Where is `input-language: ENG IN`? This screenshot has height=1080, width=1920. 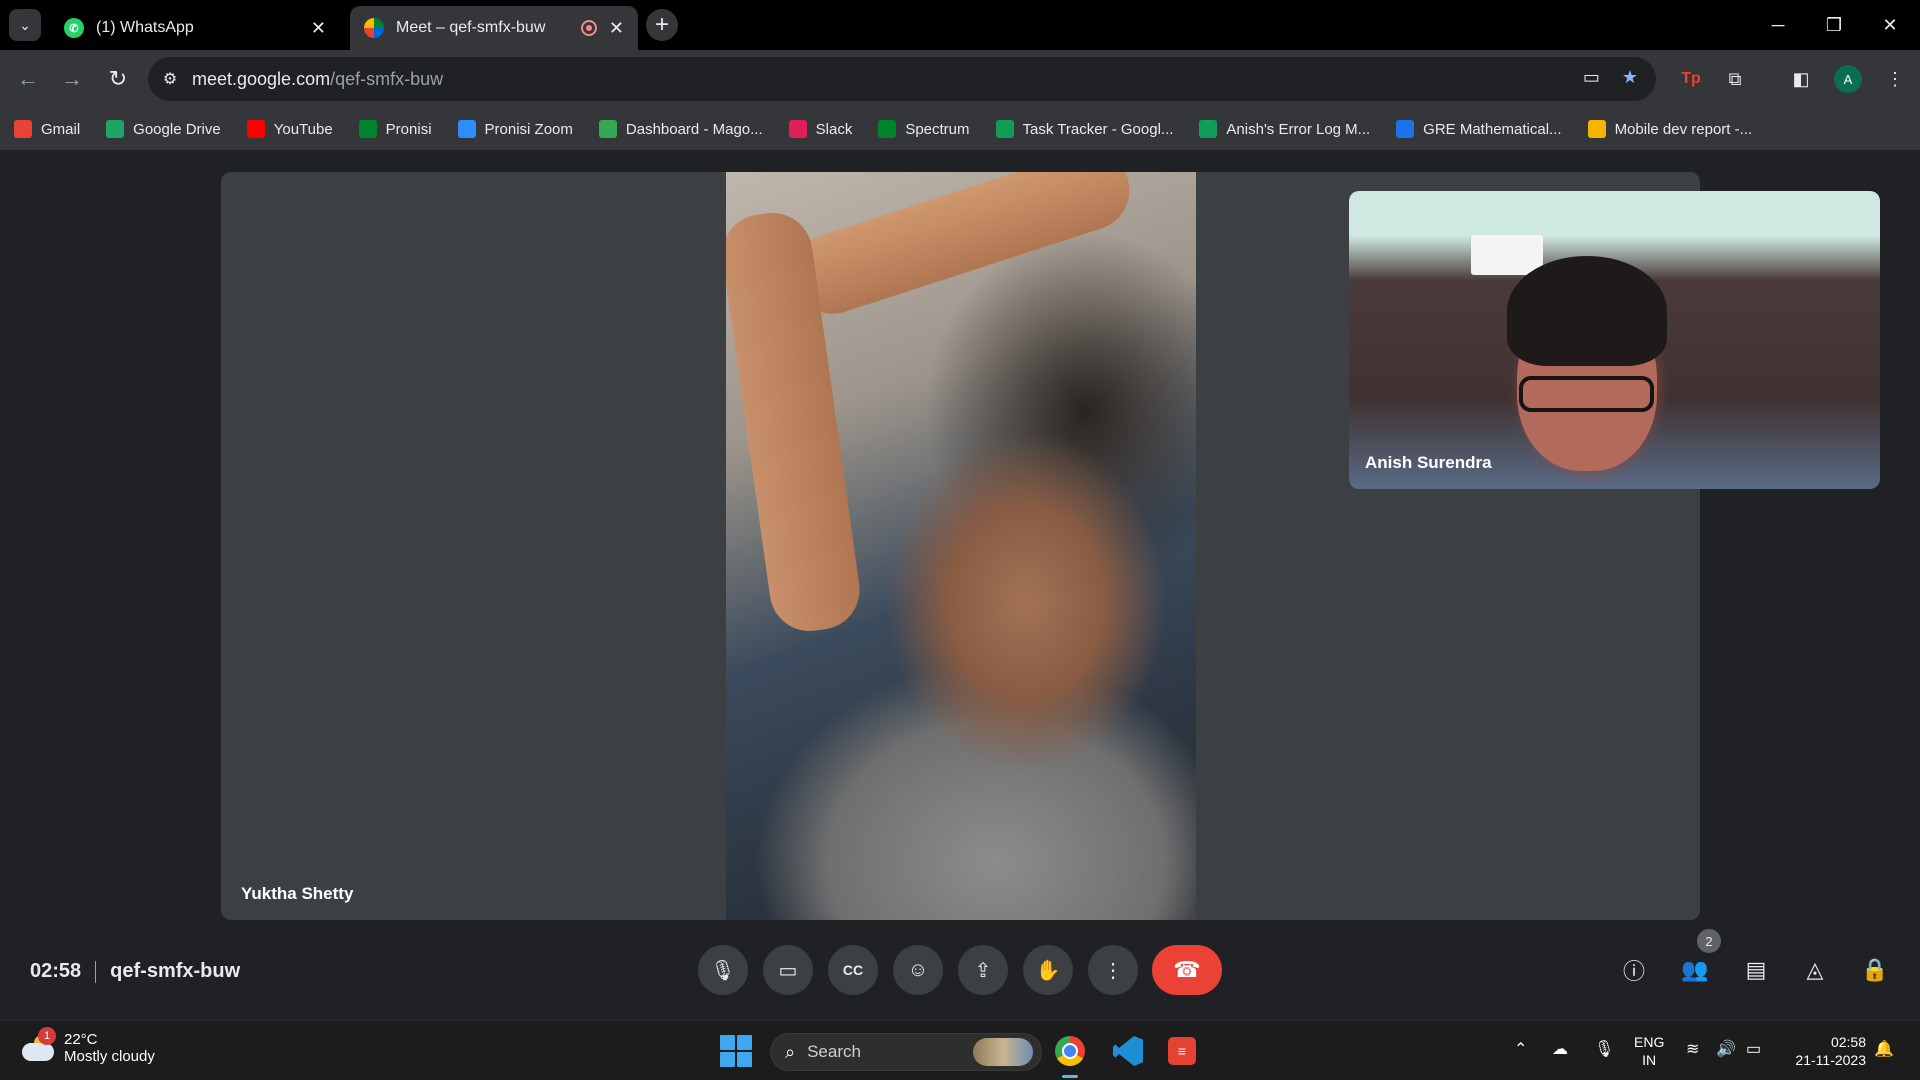
input-language: ENG IN is located at coordinates (1649, 1051).